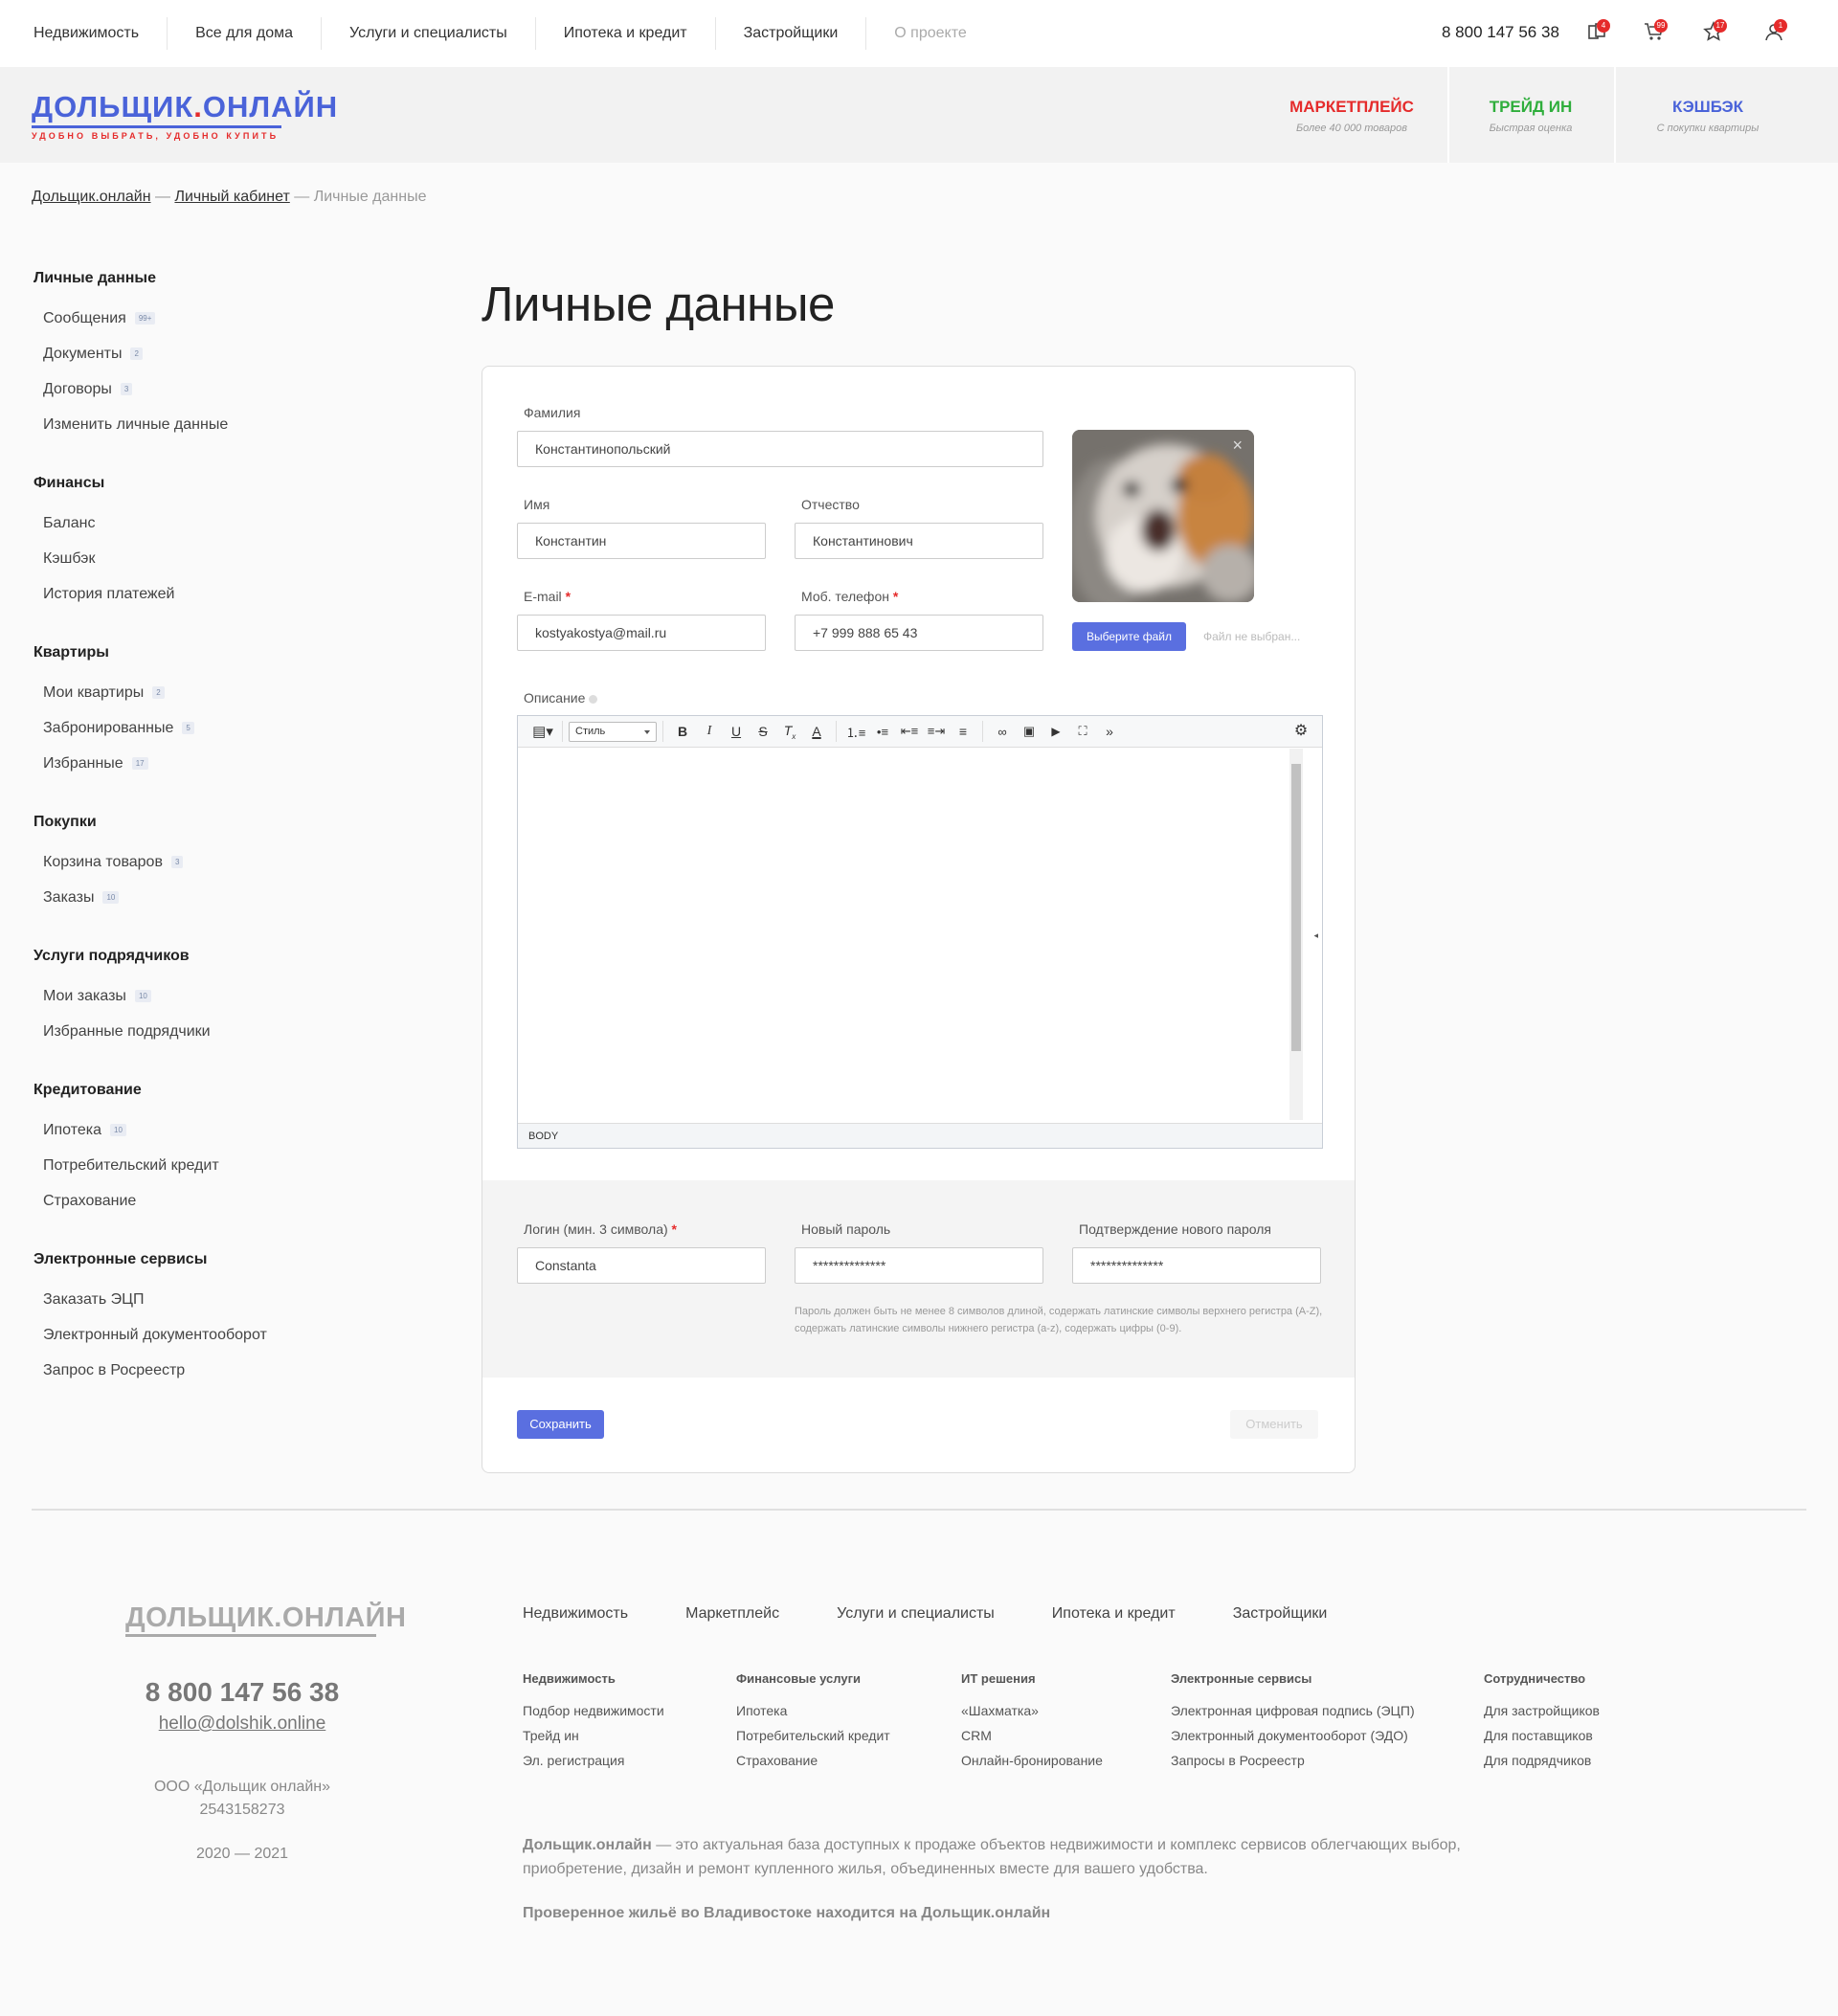 The image size is (1838, 2016). What do you see at coordinates (1237, 446) in the screenshot?
I see `remove-photo-icon: ×` at bounding box center [1237, 446].